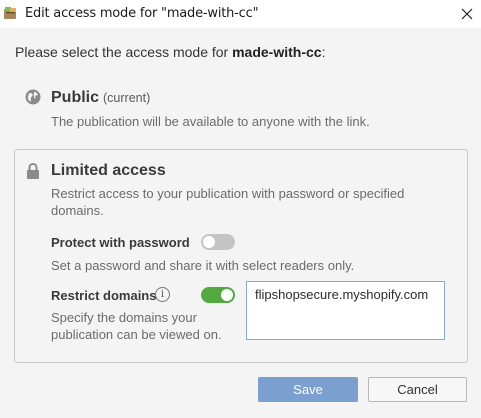  Describe the element at coordinates (77, 210) in the screenshot. I see `limited-description-line2: domains.` at that location.